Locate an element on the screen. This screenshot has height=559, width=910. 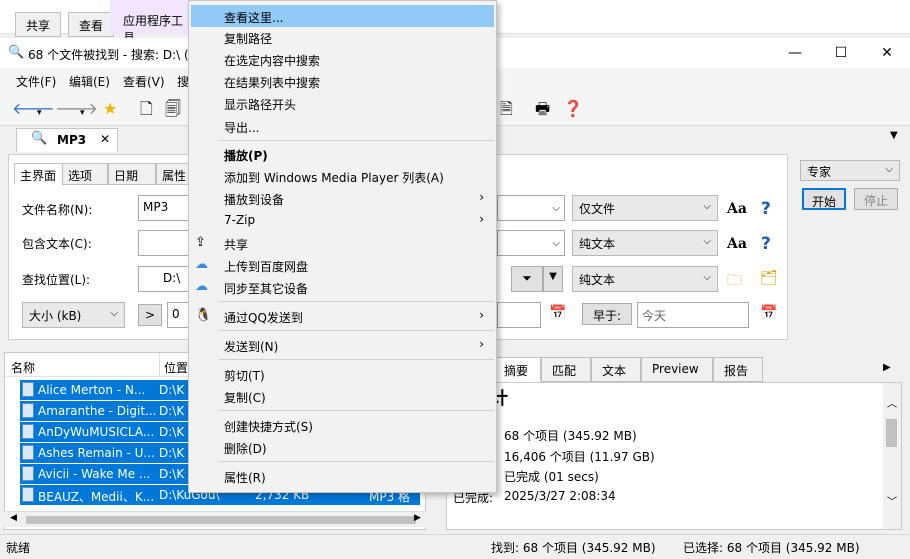
tab-options: 选项 is located at coordinates (85, 174).